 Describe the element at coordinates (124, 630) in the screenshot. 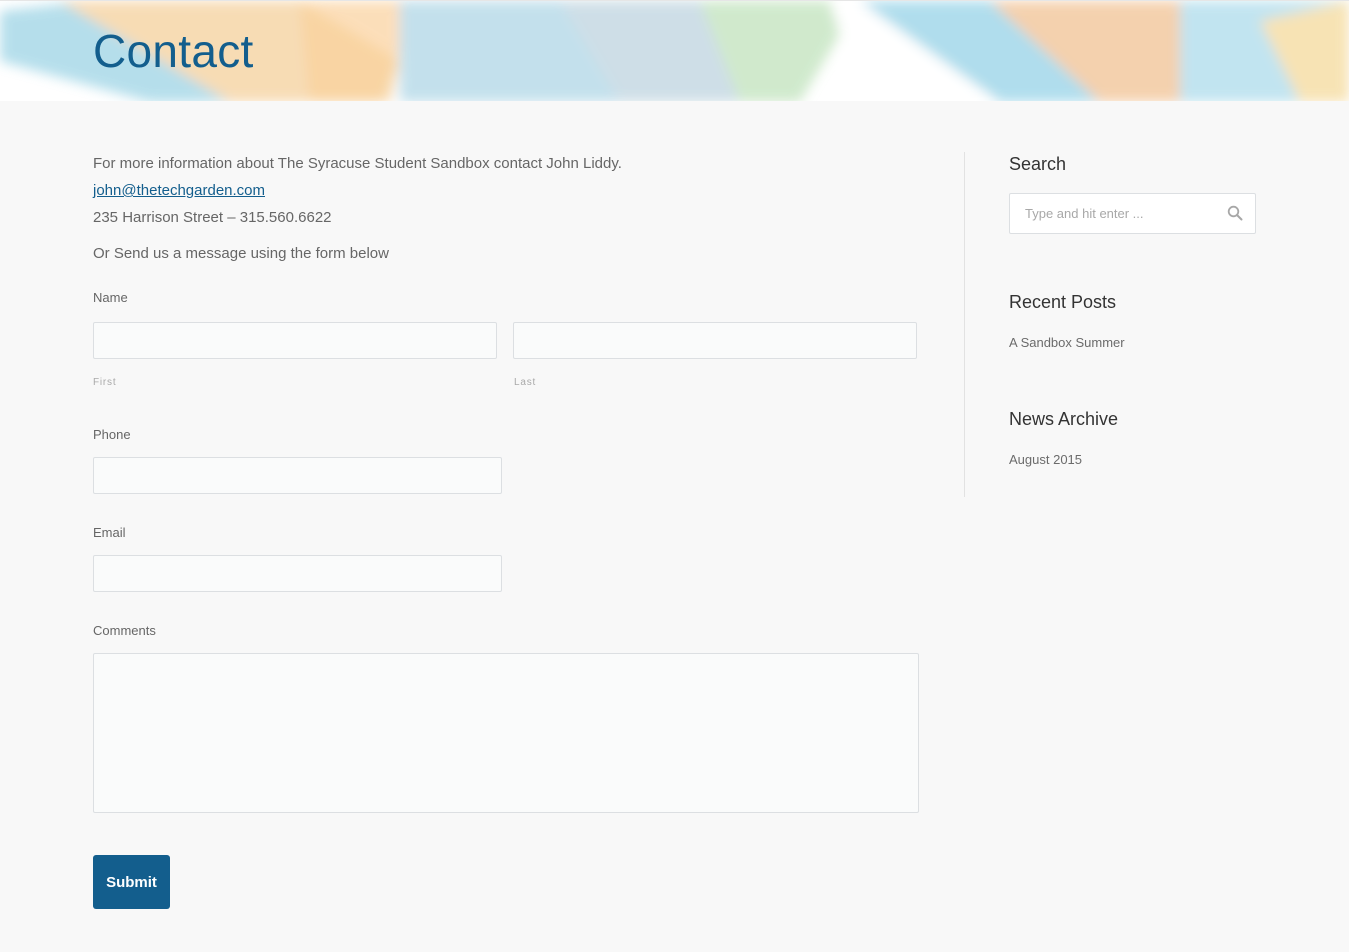

I see `comments-label: Comments` at that location.